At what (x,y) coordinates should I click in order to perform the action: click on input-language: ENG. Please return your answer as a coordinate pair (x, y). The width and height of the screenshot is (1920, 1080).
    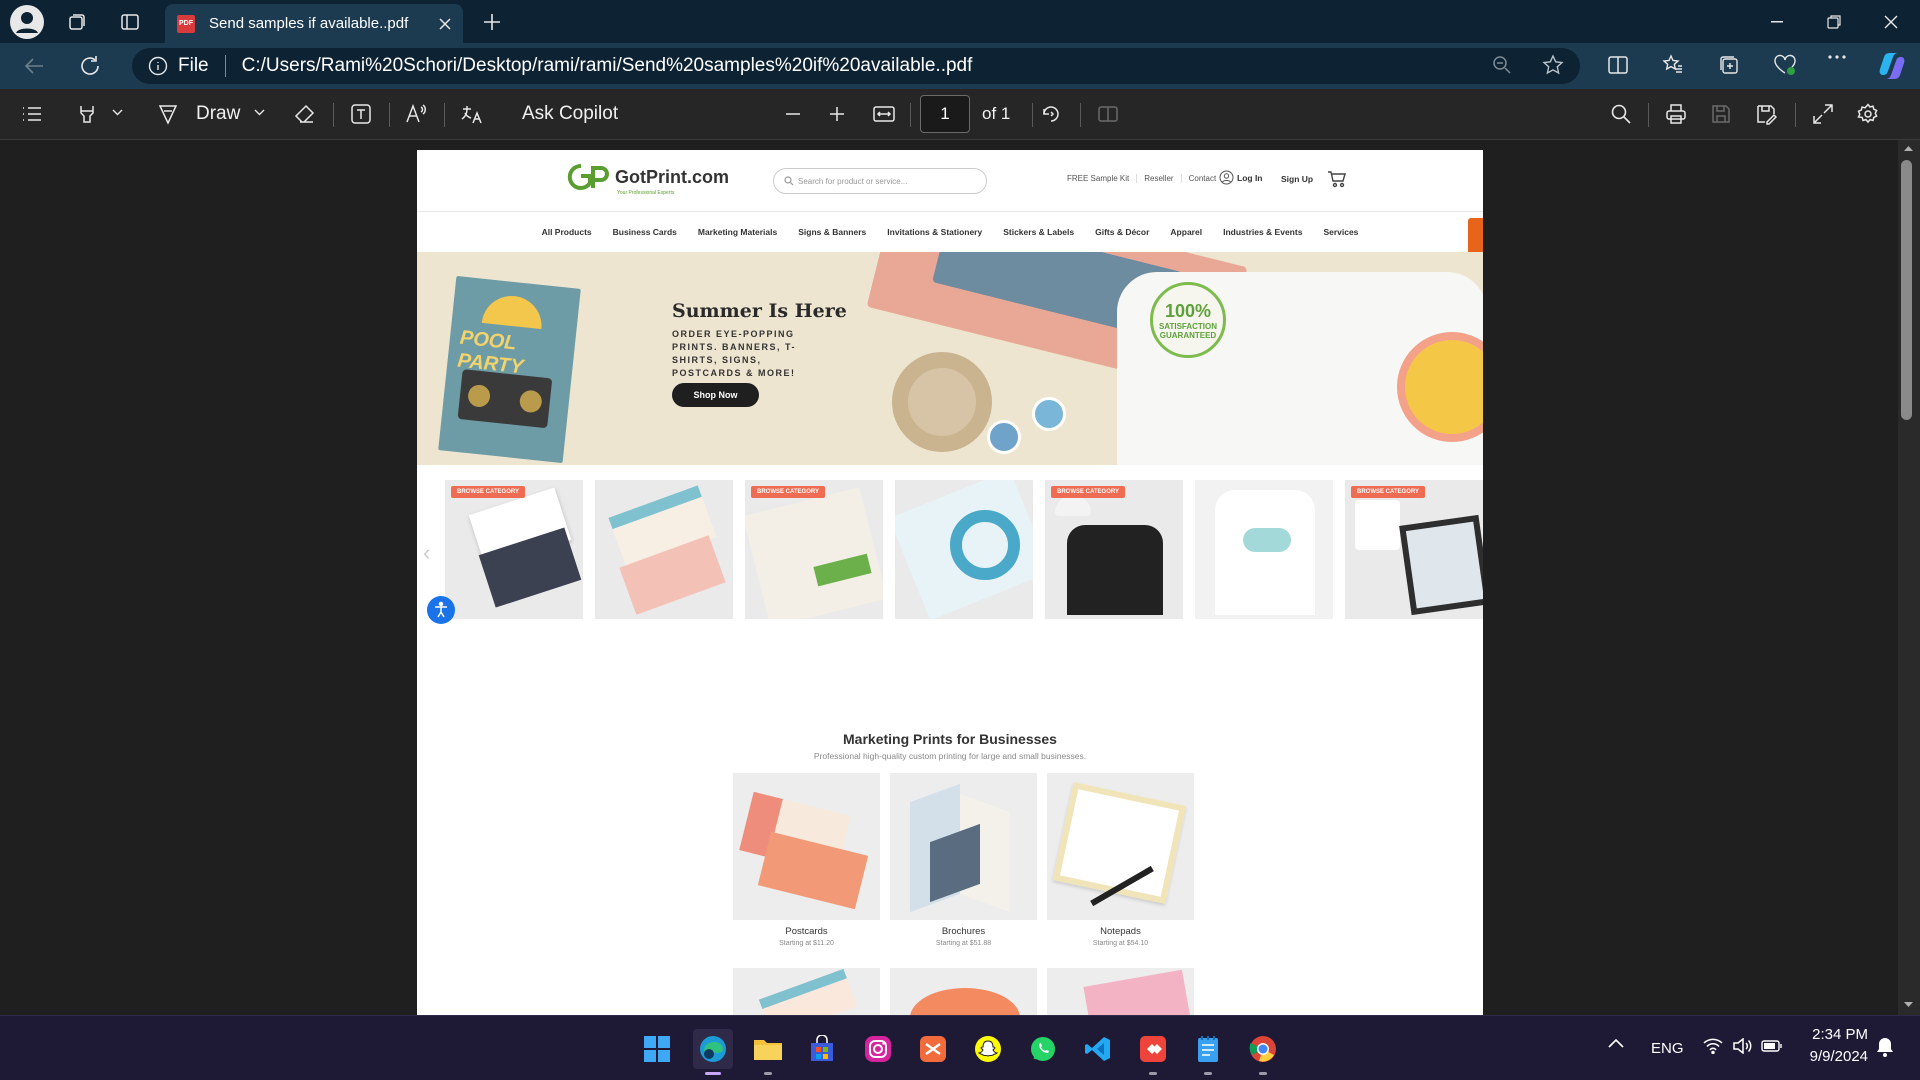
    Looking at the image, I should click on (1667, 1048).